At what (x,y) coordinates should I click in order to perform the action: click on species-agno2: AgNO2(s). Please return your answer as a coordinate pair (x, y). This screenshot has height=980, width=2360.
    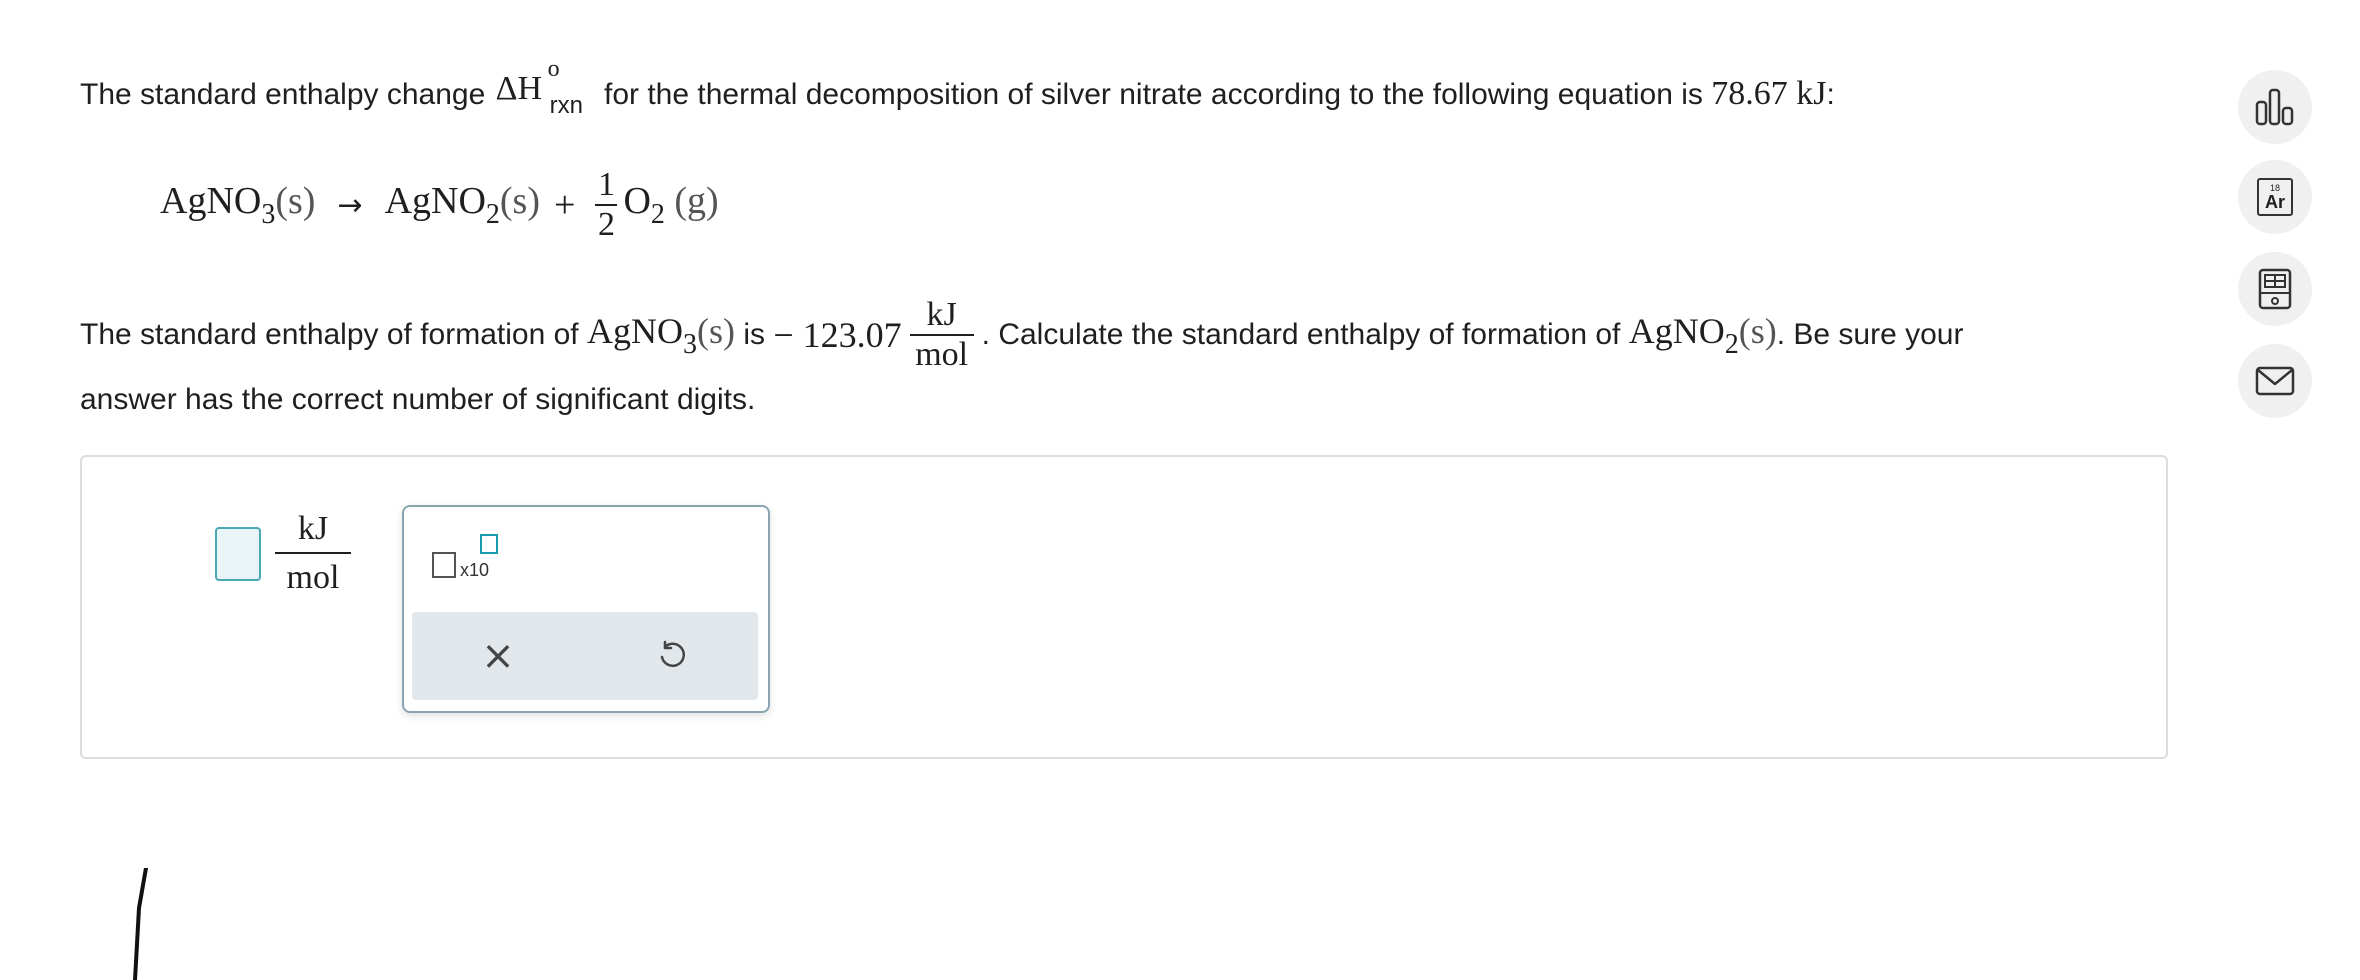
    Looking at the image, I should click on (1703, 335).